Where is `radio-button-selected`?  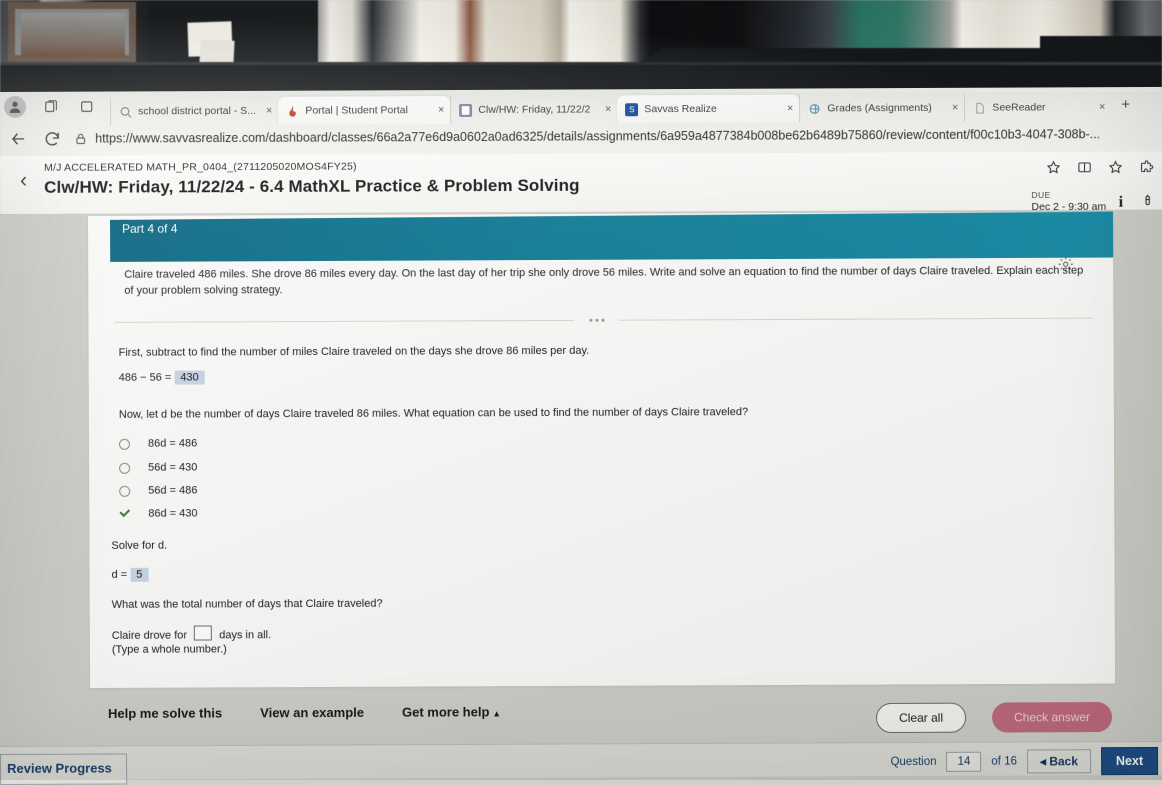
radio-button-selected is located at coordinates (124, 513).